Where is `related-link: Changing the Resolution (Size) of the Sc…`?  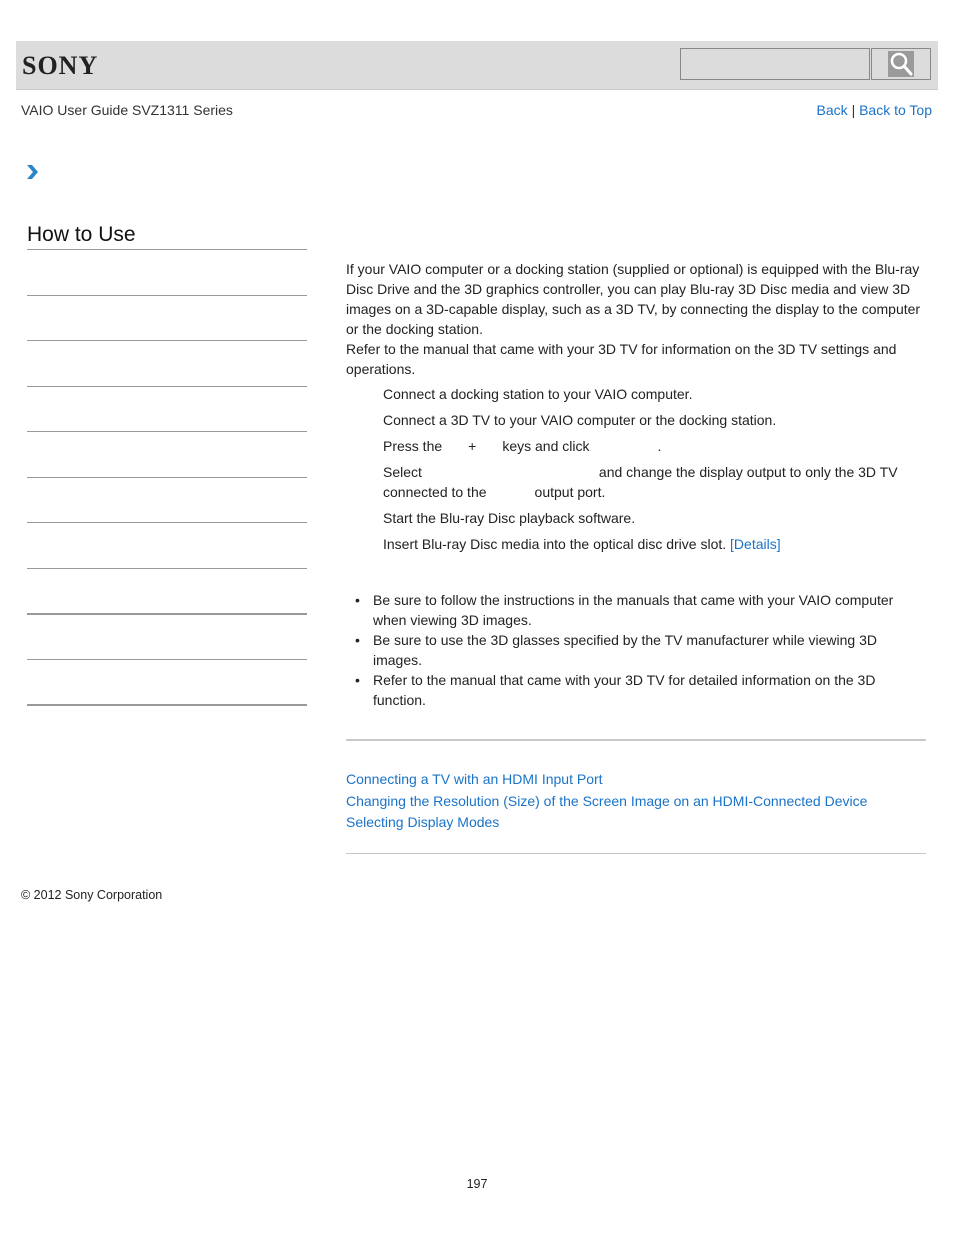 related-link: Changing the Resolution (Size) of the Sc… is located at coordinates (606, 802).